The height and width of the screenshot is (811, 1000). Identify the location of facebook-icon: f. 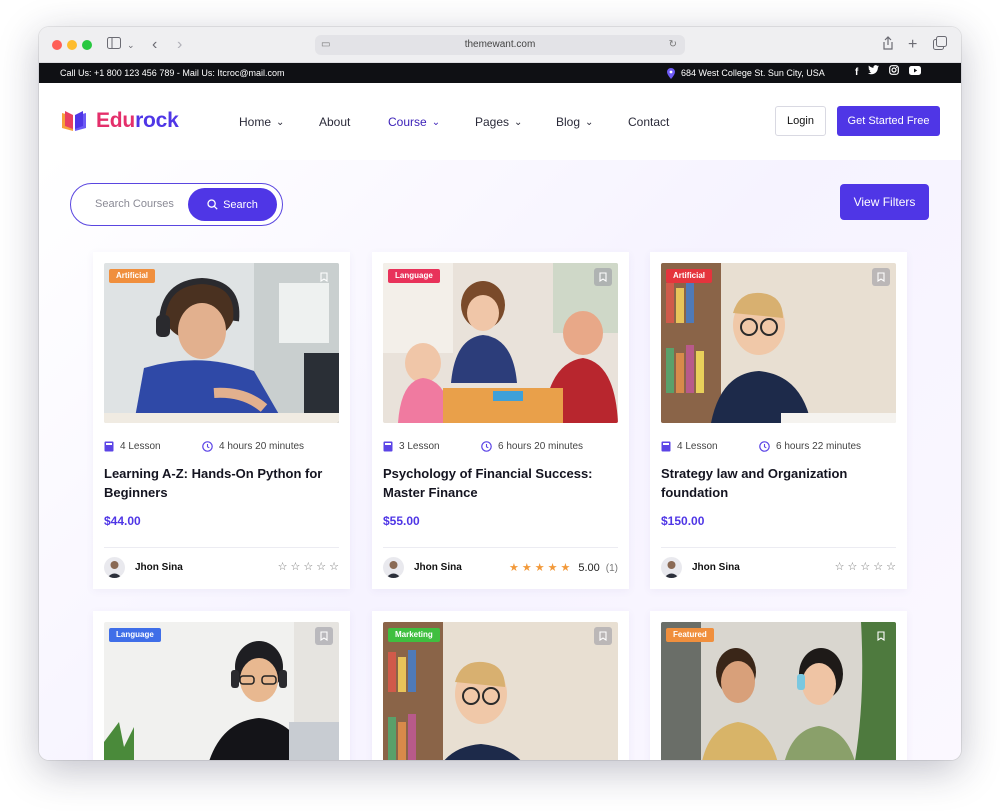
(856, 73).